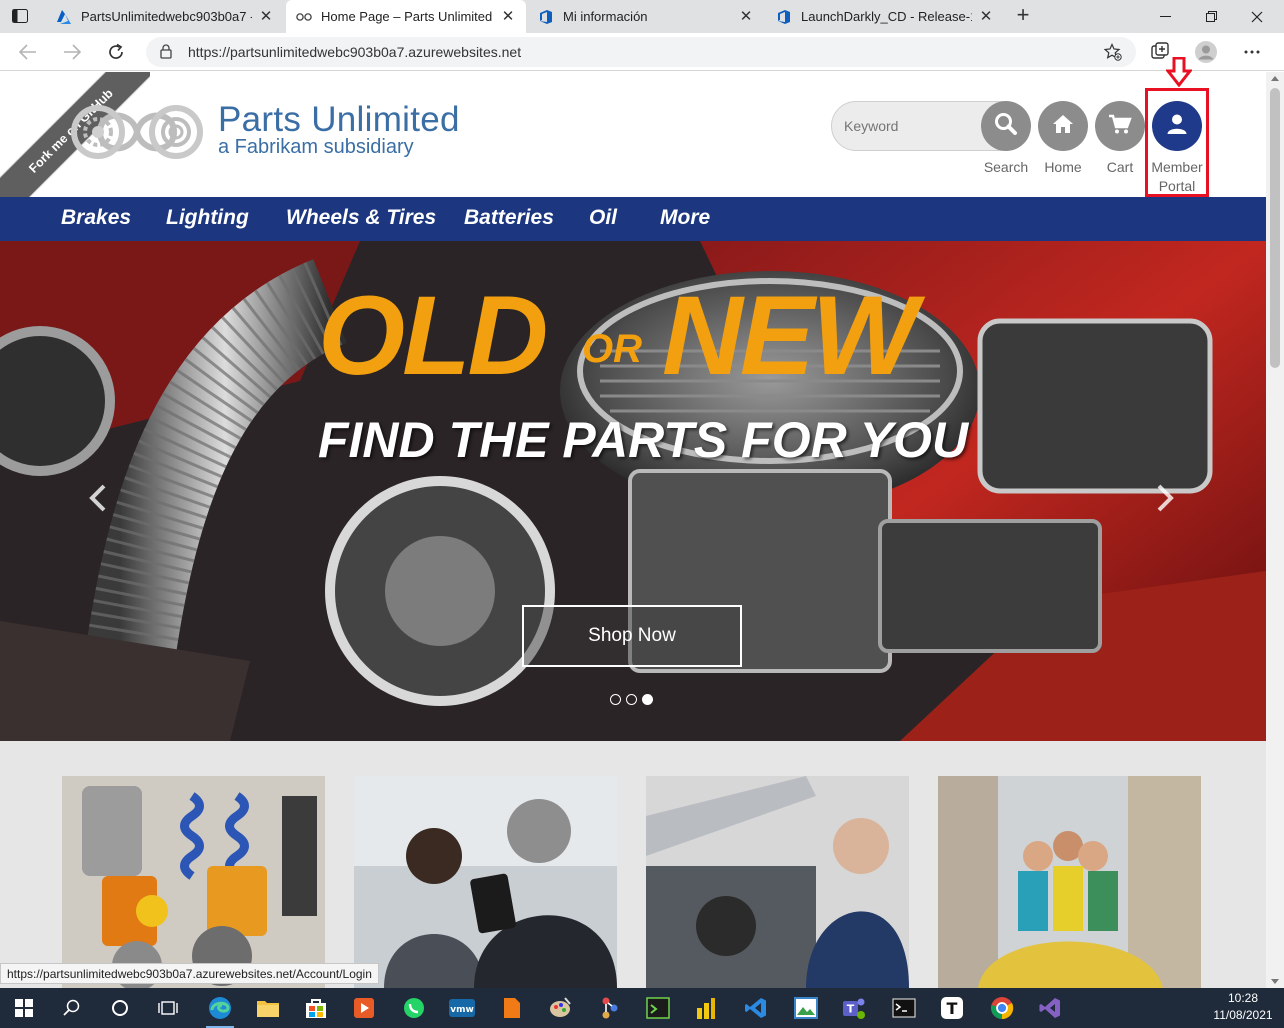 The width and height of the screenshot is (1284, 1028). Describe the element at coordinates (560, 1008) in the screenshot. I see `paint-icon` at that location.